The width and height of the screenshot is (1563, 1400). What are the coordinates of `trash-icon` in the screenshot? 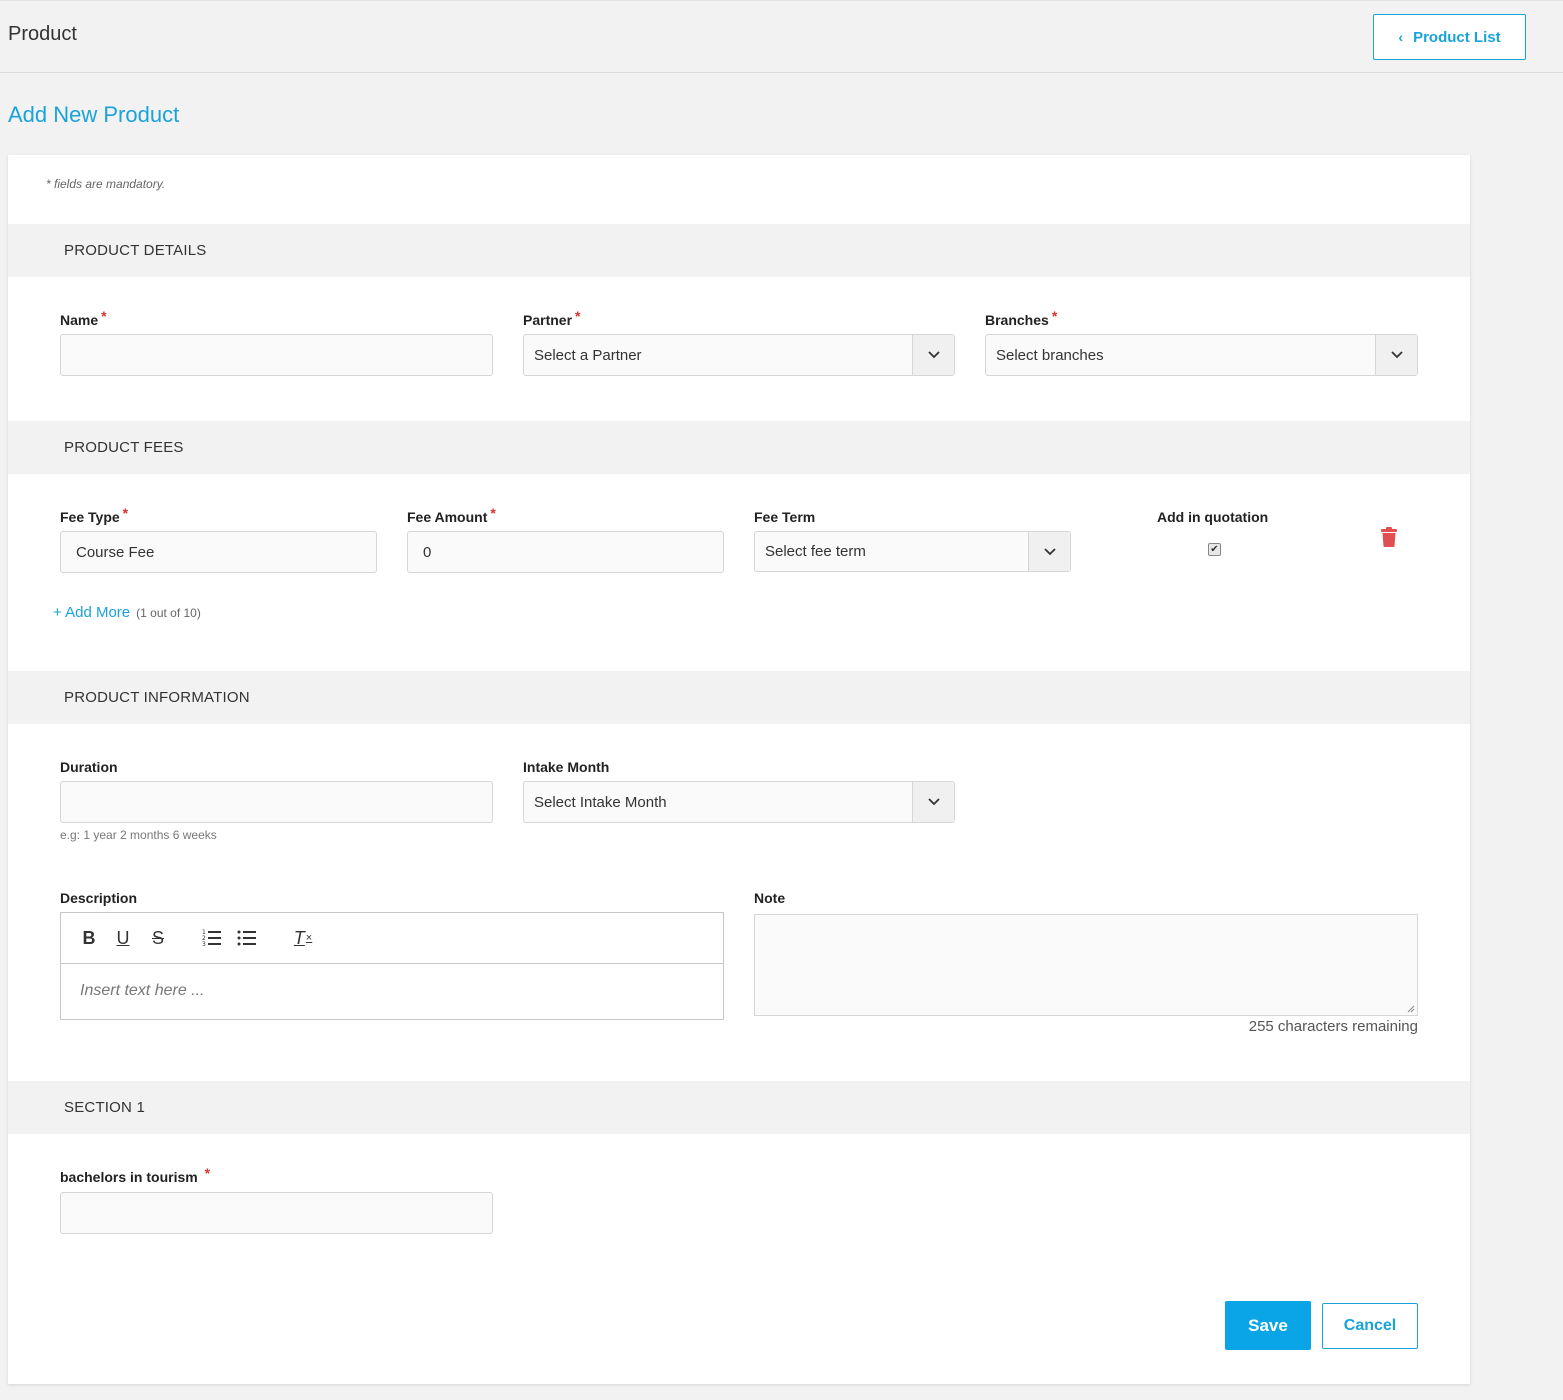 It's located at (1389, 537).